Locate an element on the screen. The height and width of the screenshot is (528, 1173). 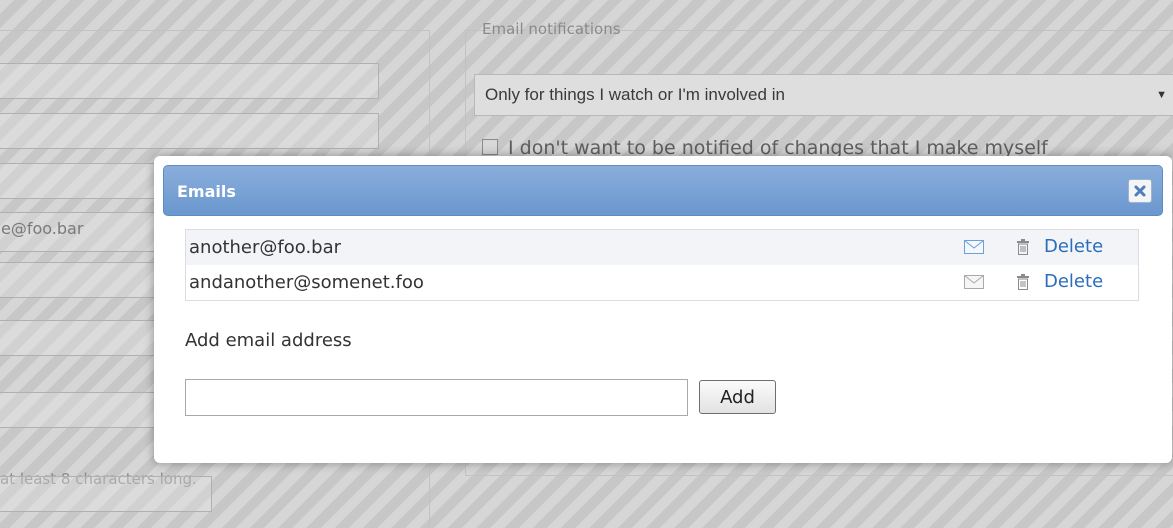
add-email-input is located at coordinates (436, 397).